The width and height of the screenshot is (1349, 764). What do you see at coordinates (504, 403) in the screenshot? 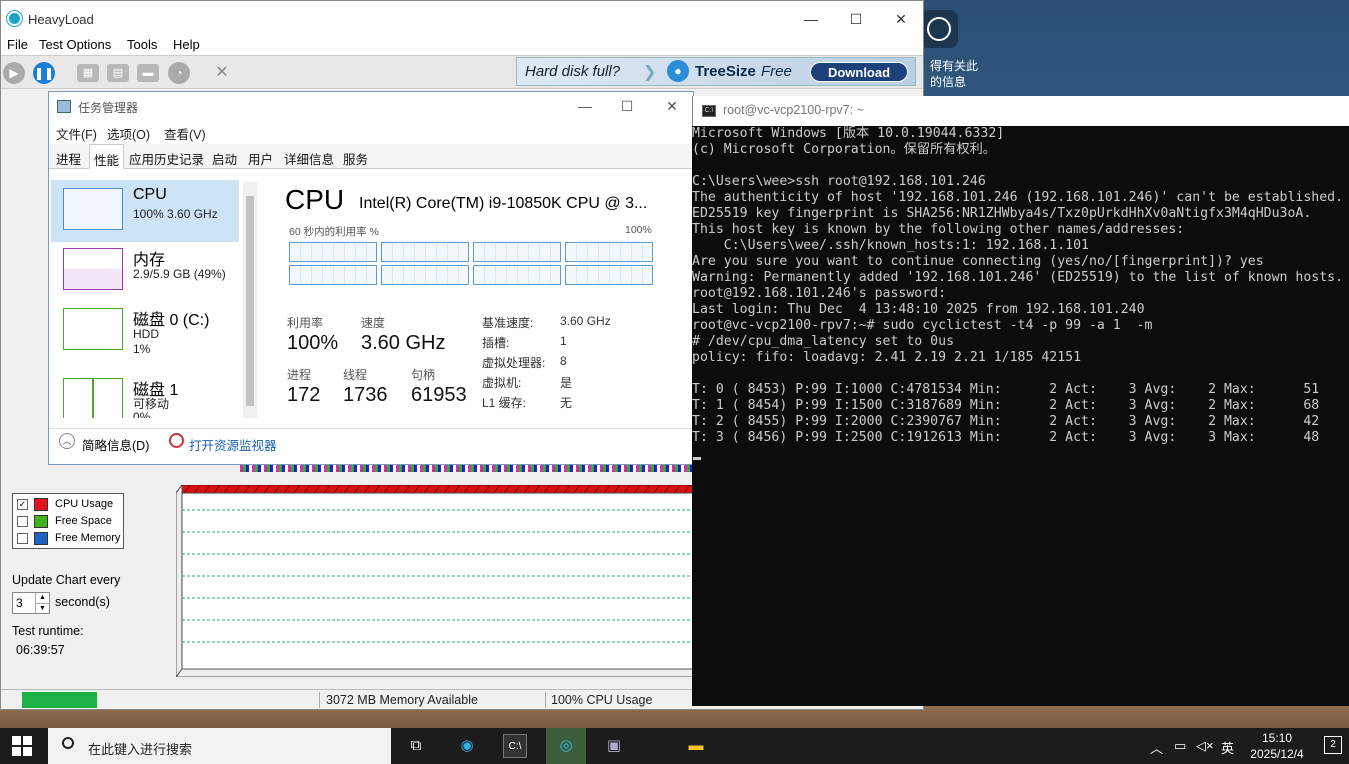
I see `detail-key: L1 缓存:` at bounding box center [504, 403].